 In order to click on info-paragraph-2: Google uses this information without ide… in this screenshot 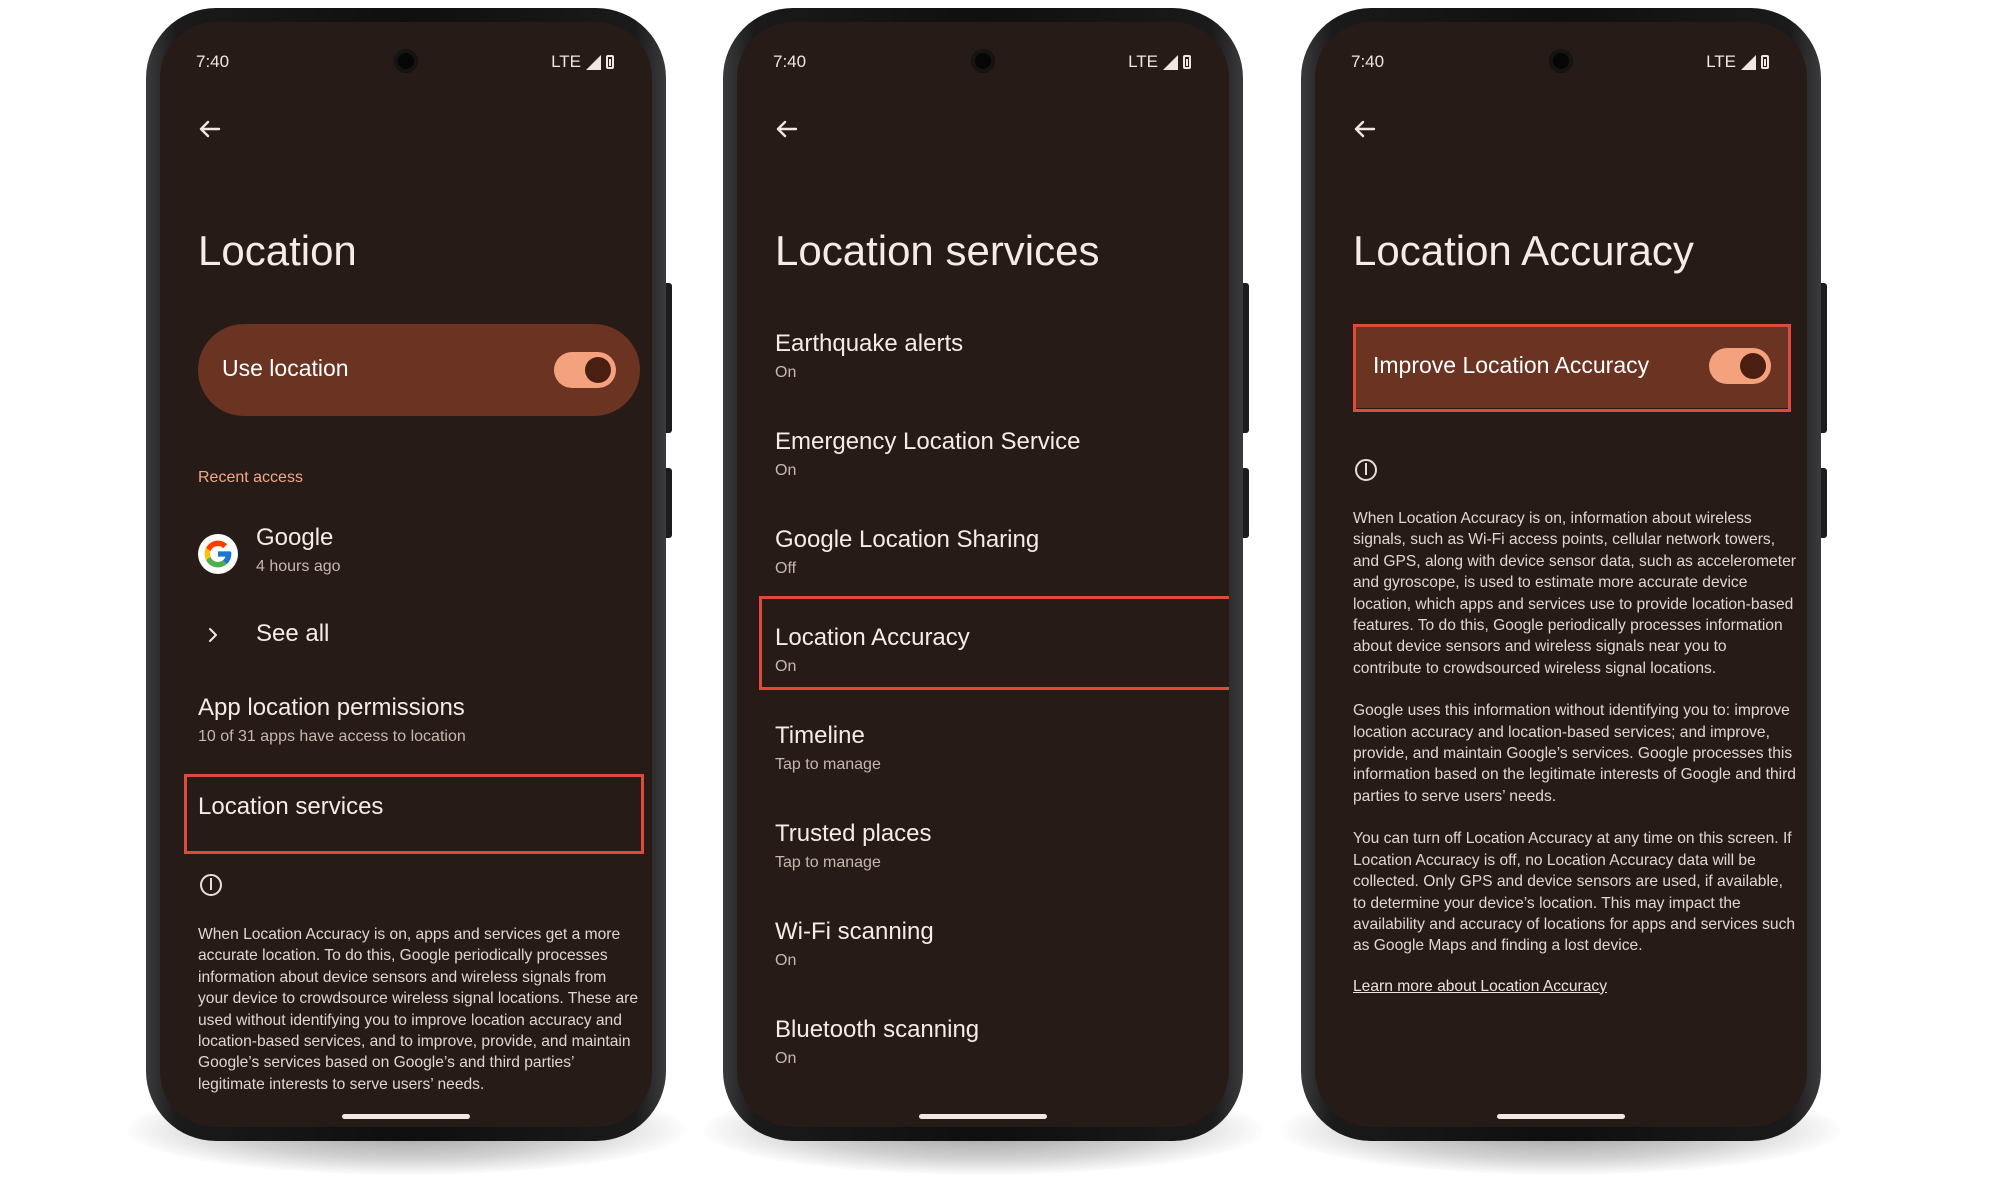, I will do `click(1574, 753)`.